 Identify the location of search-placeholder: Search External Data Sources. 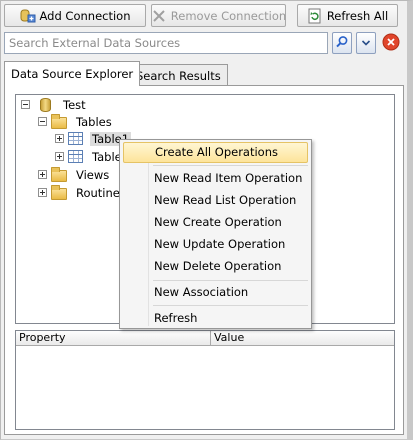
(95, 43).